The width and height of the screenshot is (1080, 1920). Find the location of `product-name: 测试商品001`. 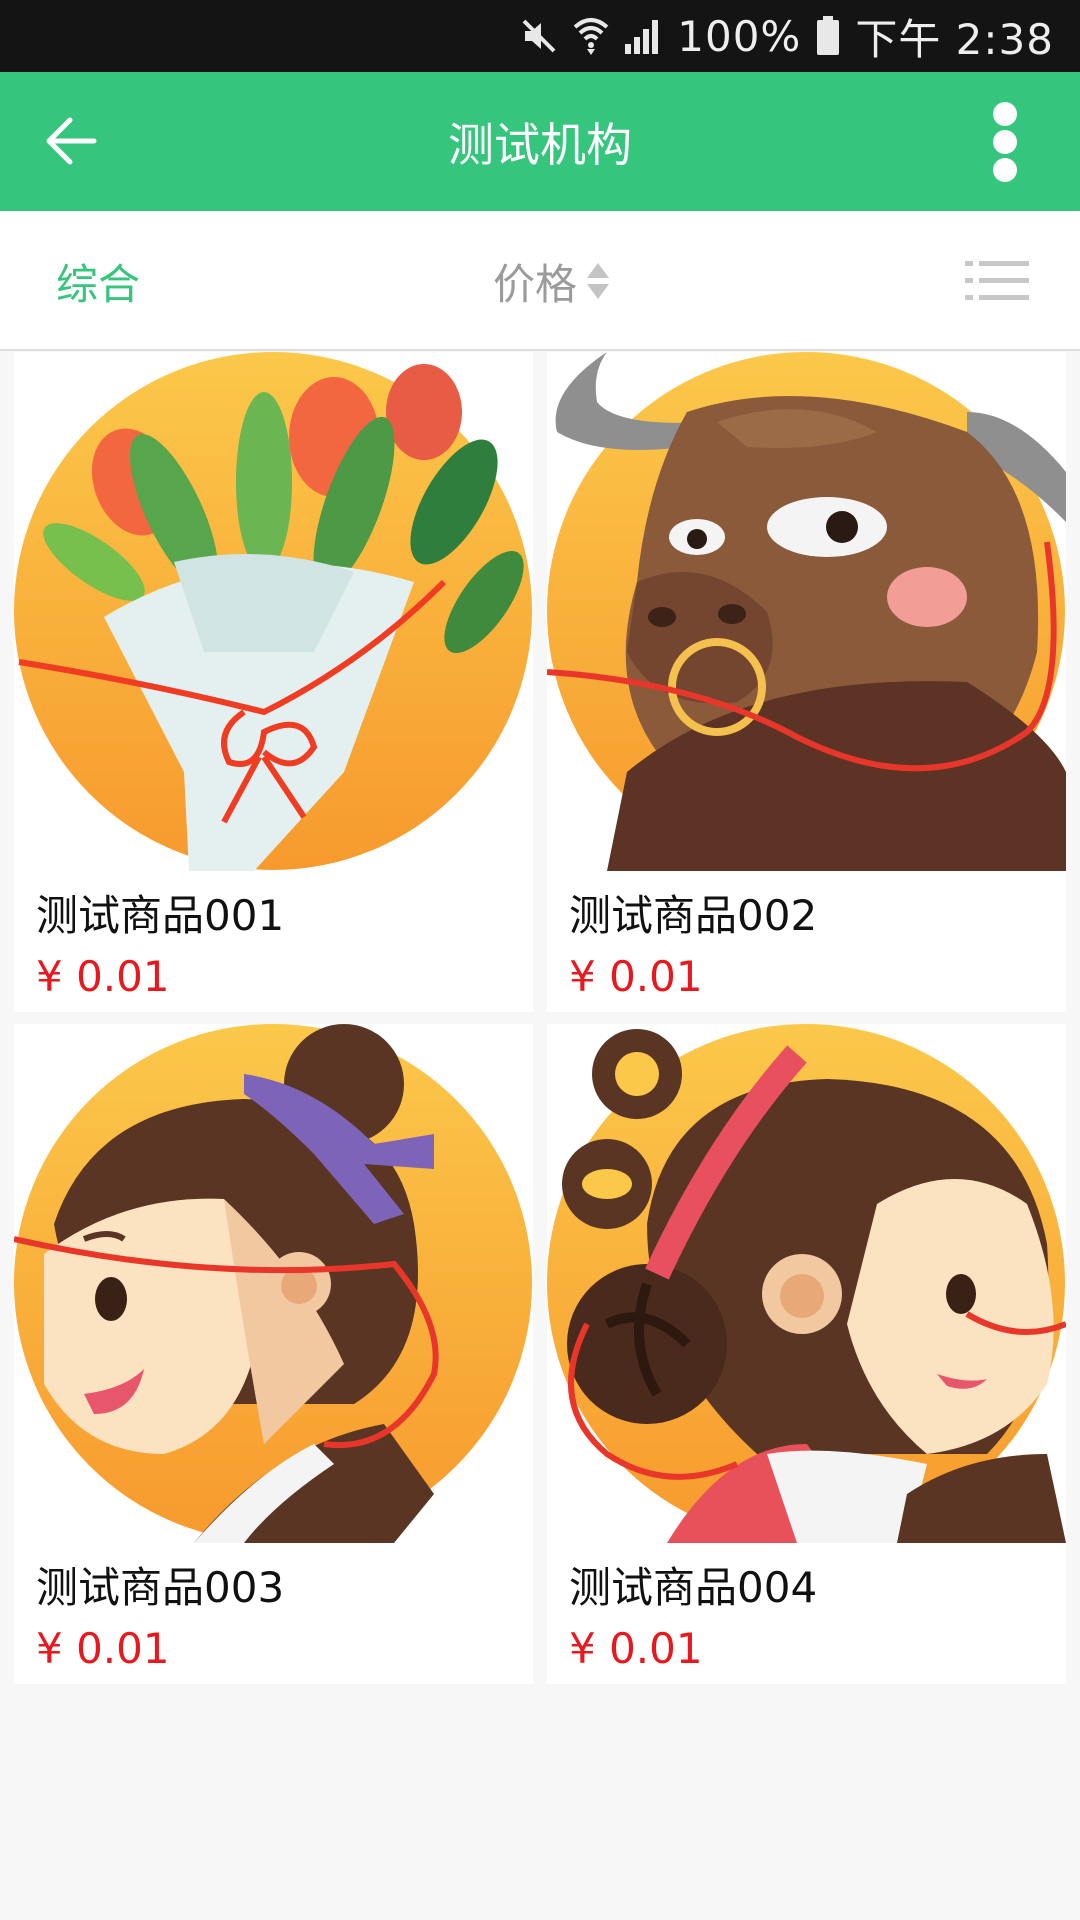

product-name: 测试商品001 is located at coordinates (160, 915).